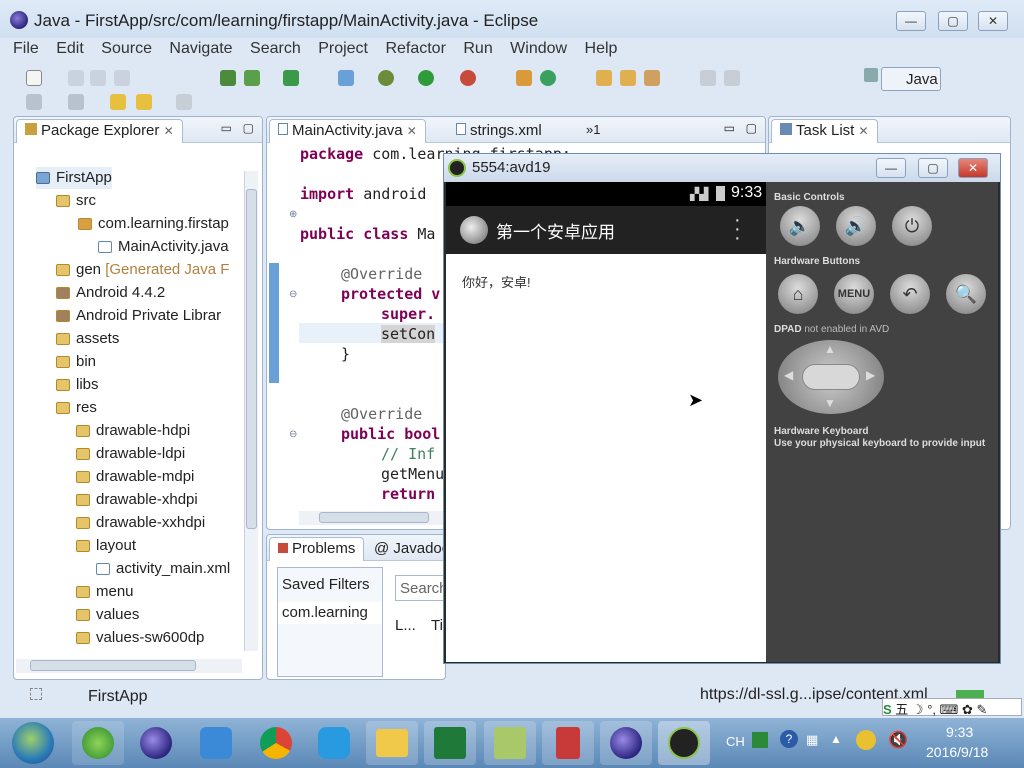 The height and width of the screenshot is (768, 1024). I want to click on code-line-10: public bool, so click(390, 434).